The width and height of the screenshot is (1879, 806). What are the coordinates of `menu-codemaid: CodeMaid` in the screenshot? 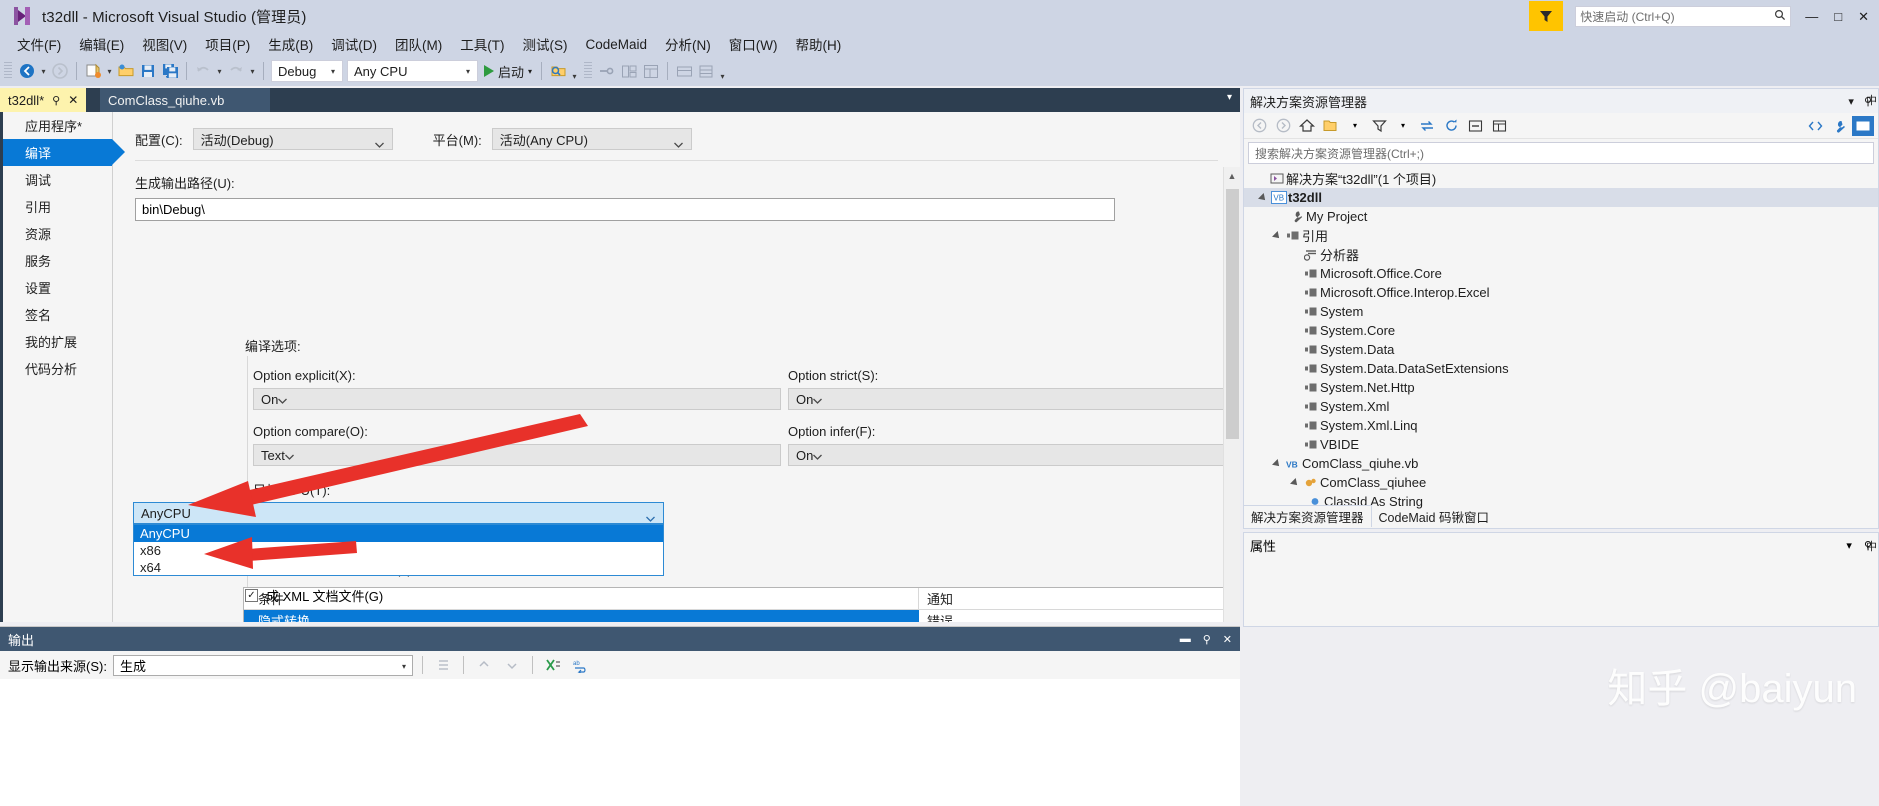 It's located at (617, 44).